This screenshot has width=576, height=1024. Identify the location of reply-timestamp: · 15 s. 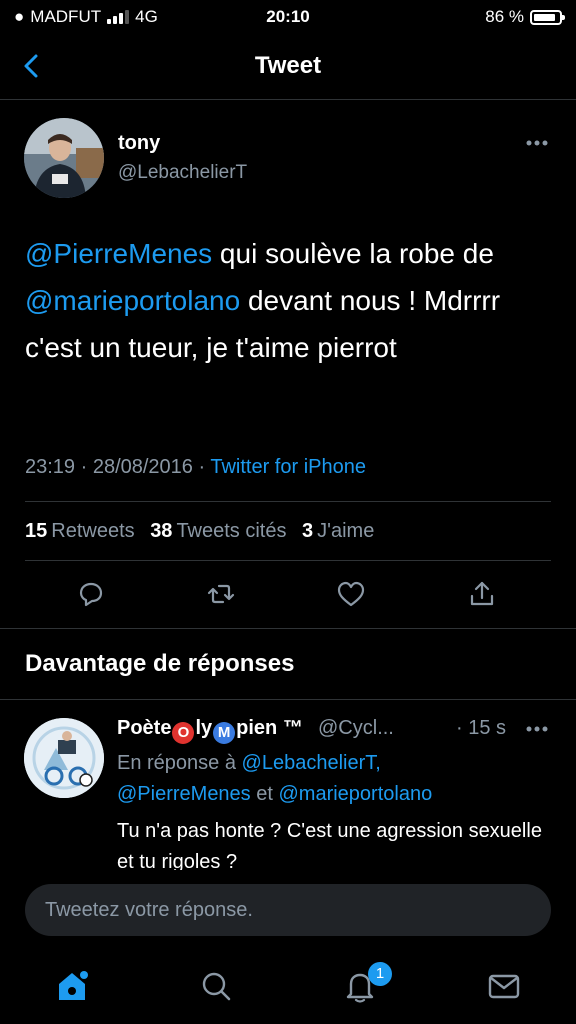
(481, 728).